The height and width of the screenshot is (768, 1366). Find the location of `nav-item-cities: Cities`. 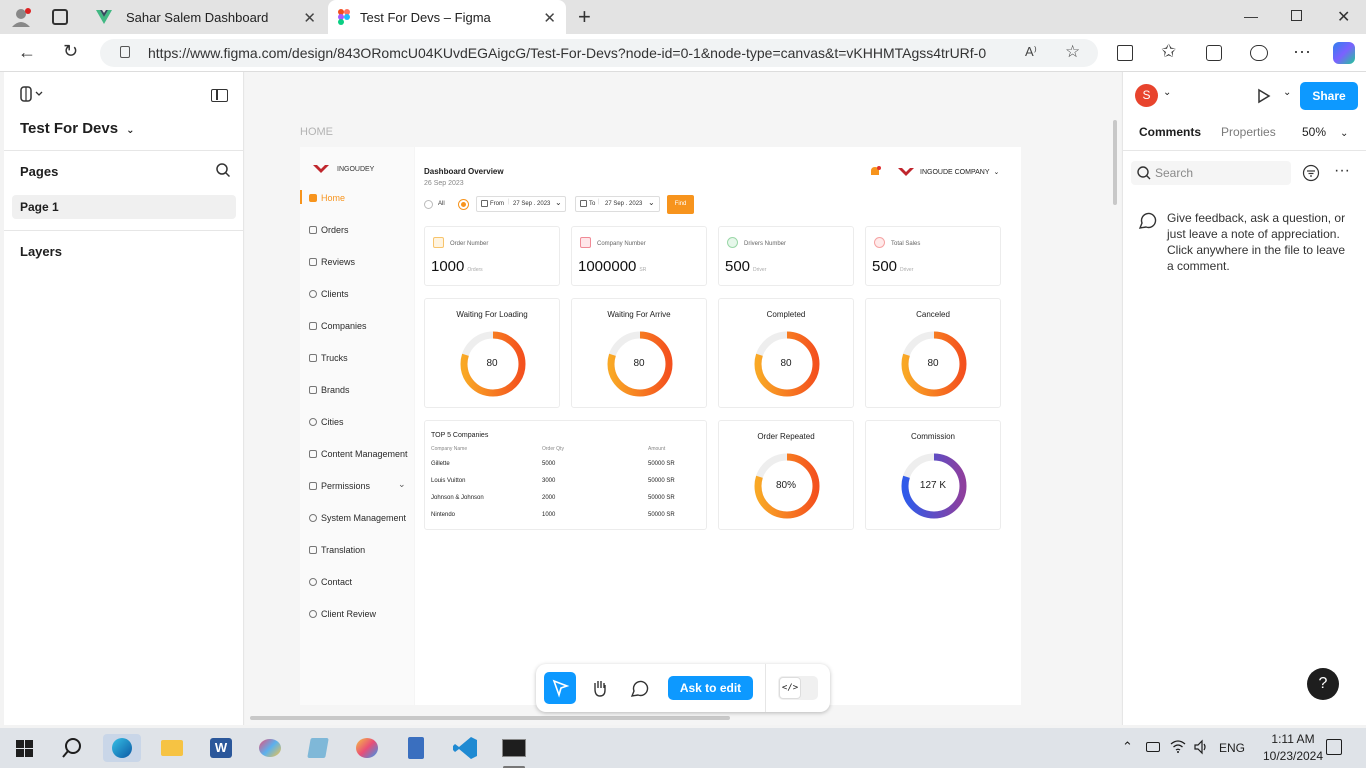

nav-item-cities: Cities is located at coordinates (326, 422).